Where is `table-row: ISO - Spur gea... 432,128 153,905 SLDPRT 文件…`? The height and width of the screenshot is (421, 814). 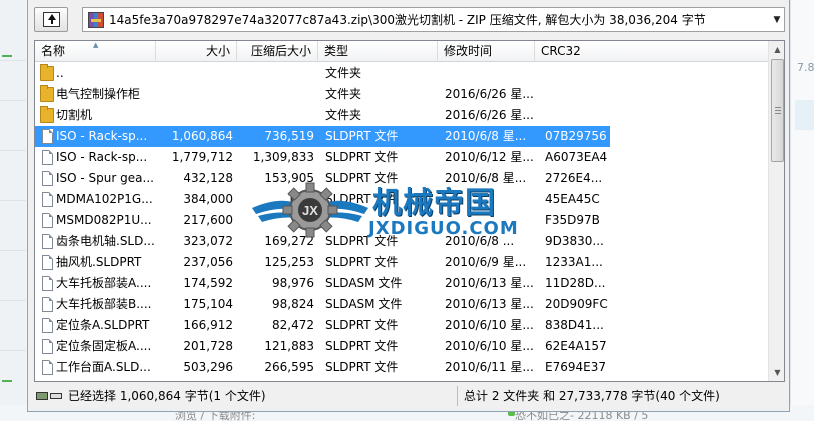 table-row: ISO - Spur gea... 432,128 153,905 SLDPRT 文件… is located at coordinates (322, 178).